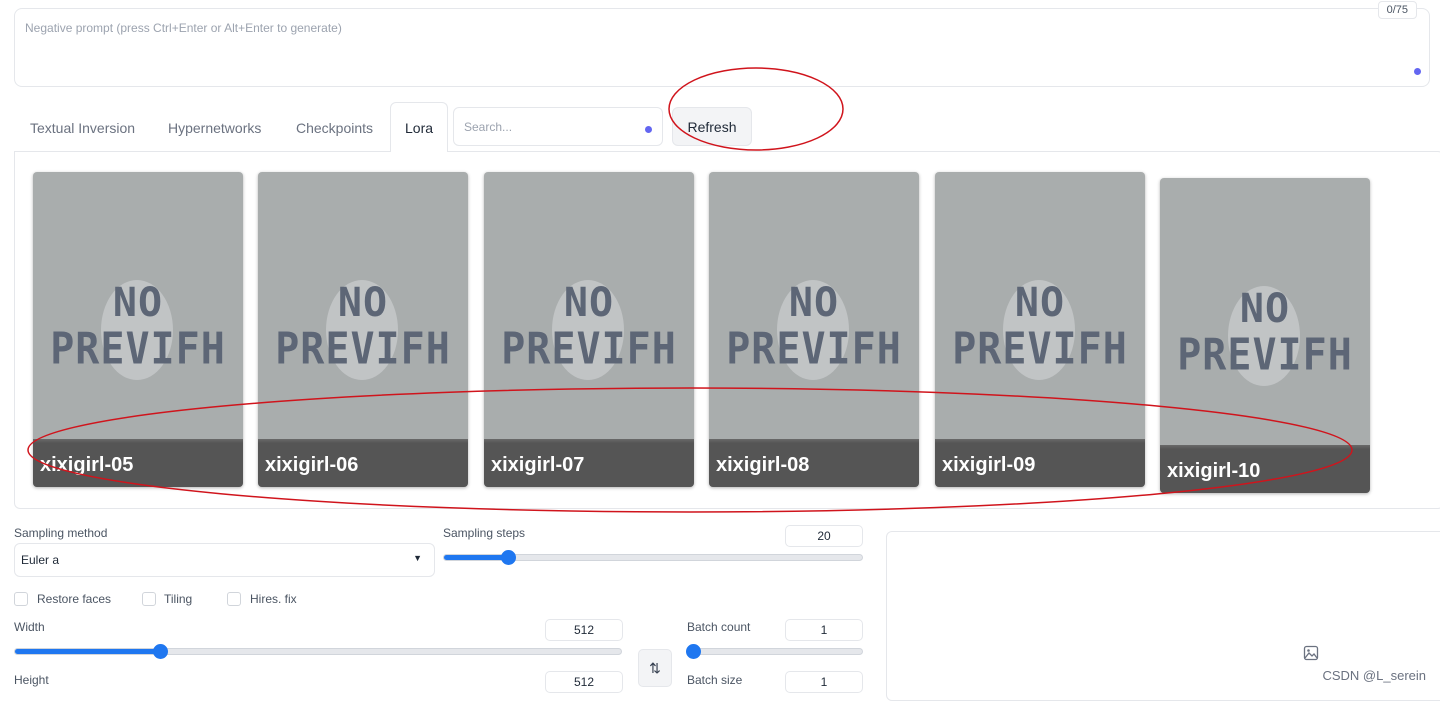 This screenshot has height=701, width=1440. Describe the element at coordinates (1374, 675) in the screenshot. I see `watermark: CSDN @L_serein` at that location.